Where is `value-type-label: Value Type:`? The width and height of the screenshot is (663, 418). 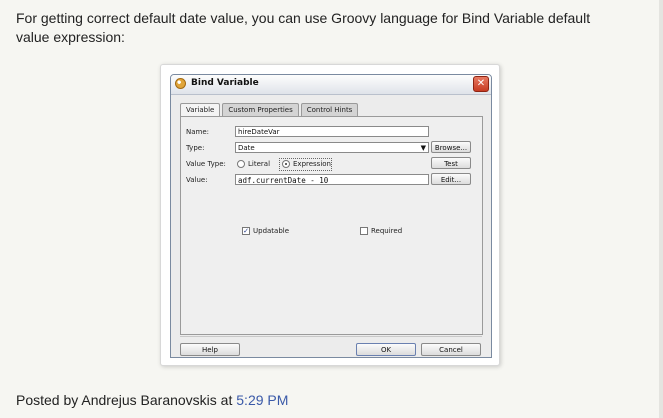 value-type-label: Value Type: is located at coordinates (206, 164).